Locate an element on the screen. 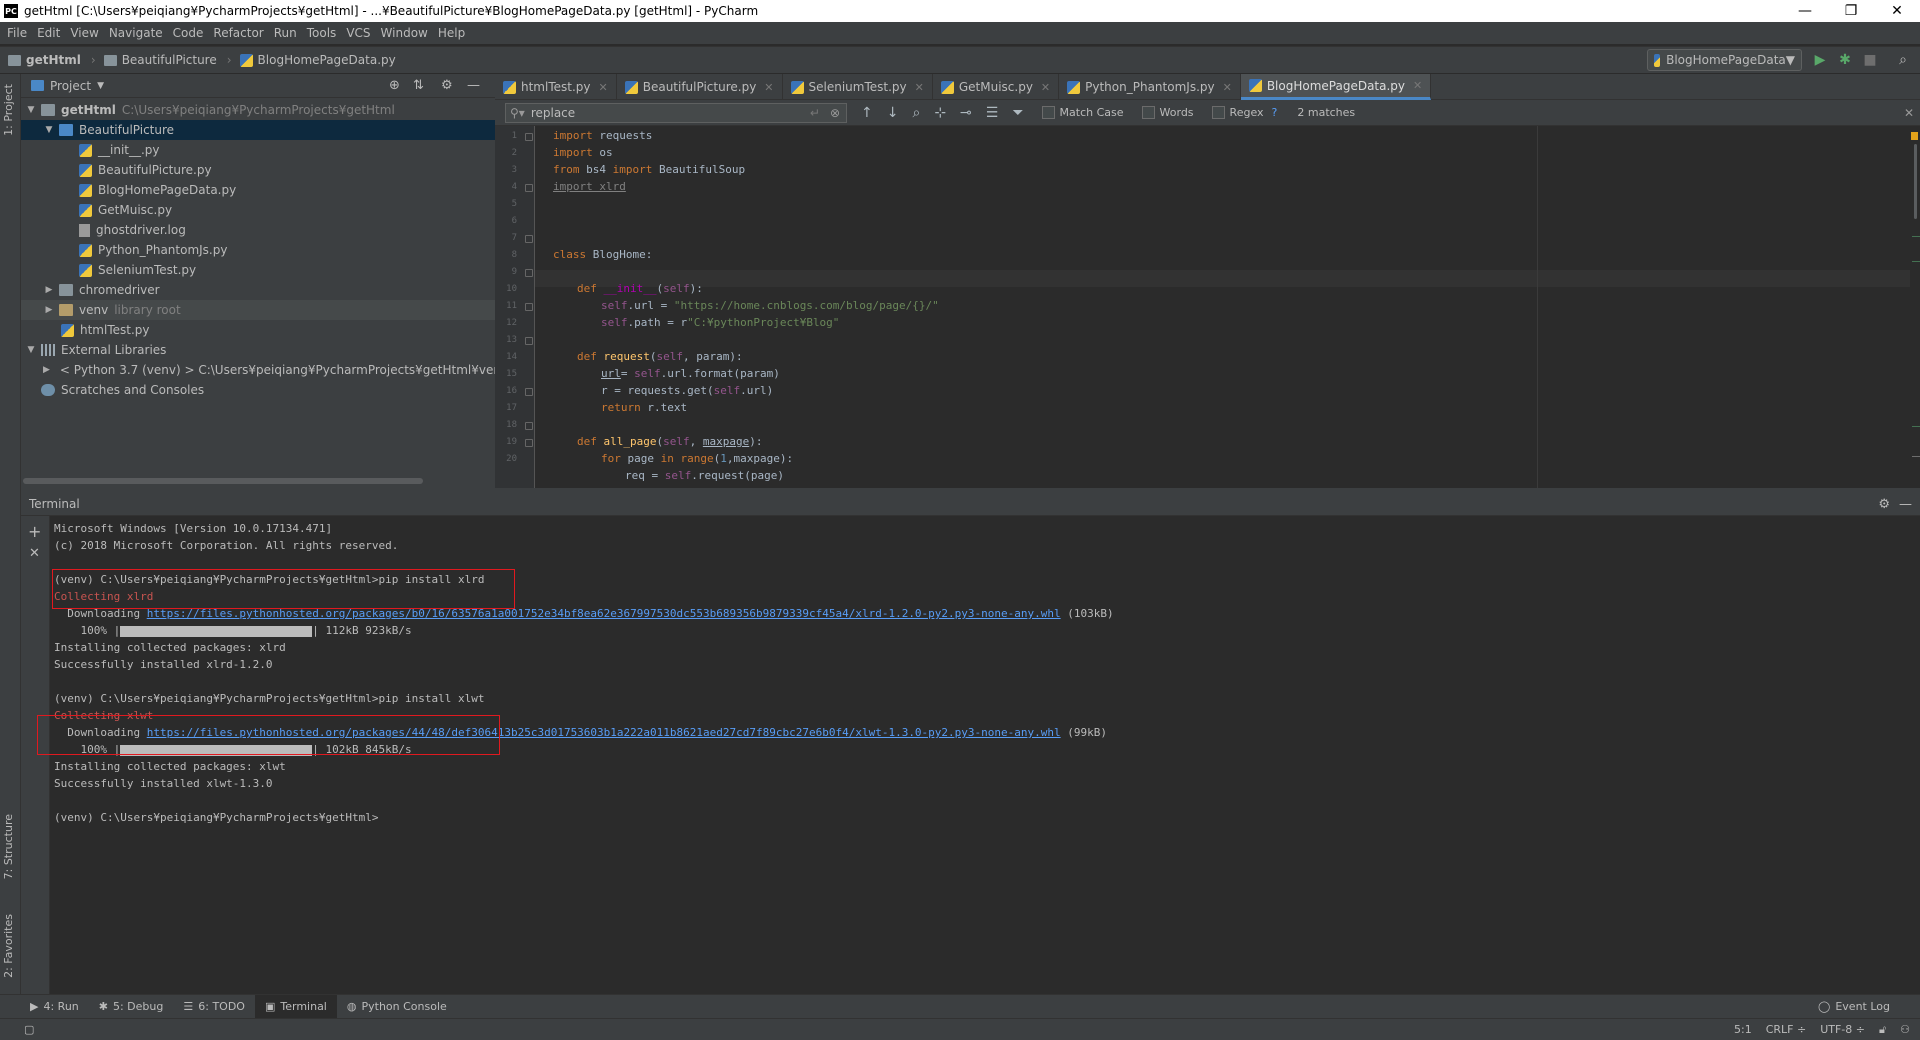 The height and width of the screenshot is (1040, 1920). breadcrumb-file: BlogHomePageData.py is located at coordinates (317, 60).